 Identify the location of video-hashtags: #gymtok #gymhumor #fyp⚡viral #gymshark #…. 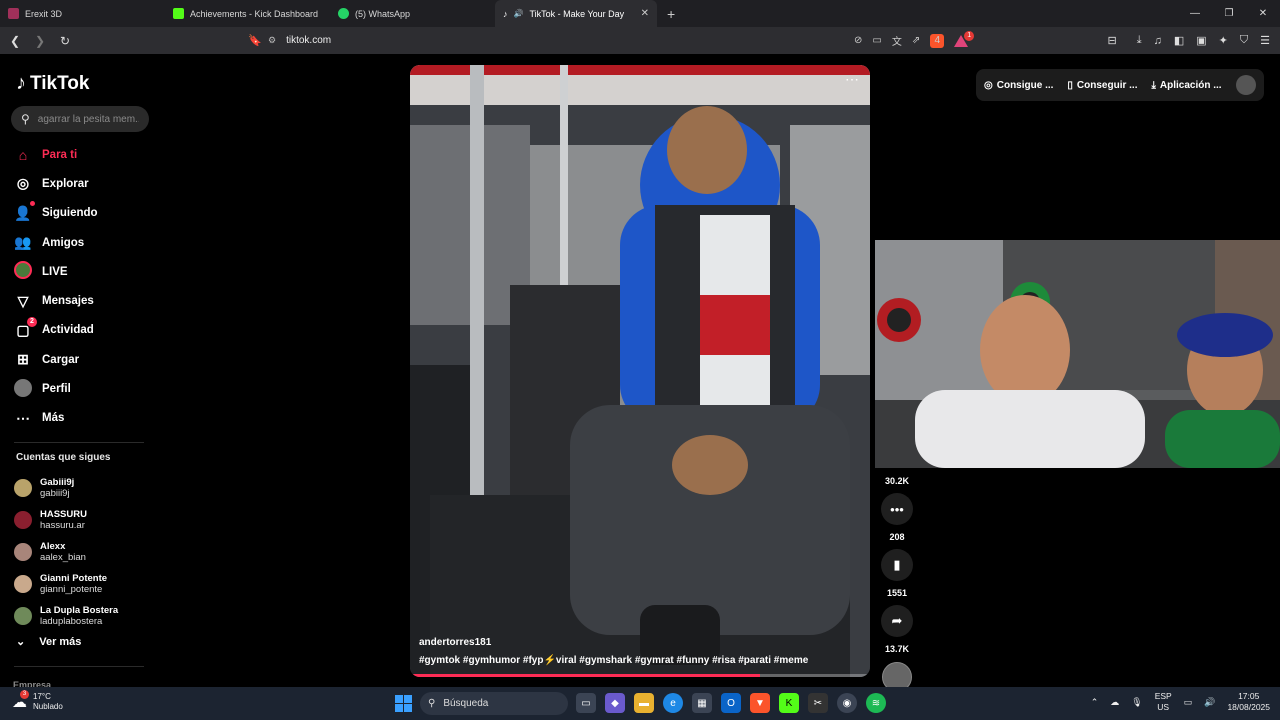
(613, 660).